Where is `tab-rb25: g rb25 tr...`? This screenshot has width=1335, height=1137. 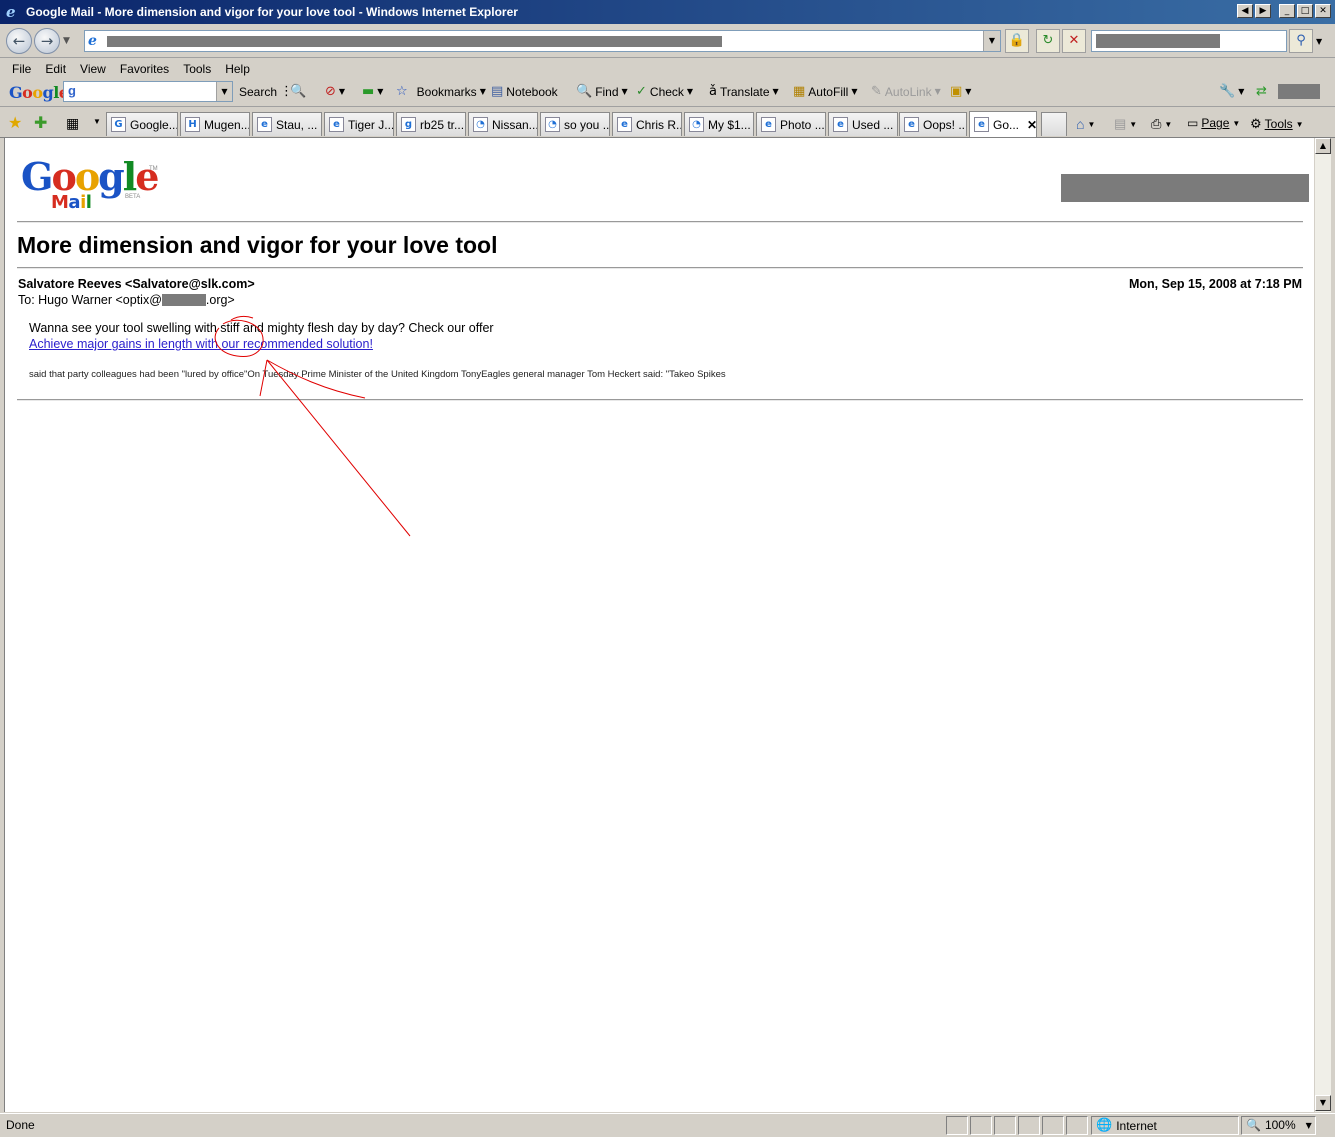 tab-rb25: g rb25 tr... is located at coordinates (431, 124).